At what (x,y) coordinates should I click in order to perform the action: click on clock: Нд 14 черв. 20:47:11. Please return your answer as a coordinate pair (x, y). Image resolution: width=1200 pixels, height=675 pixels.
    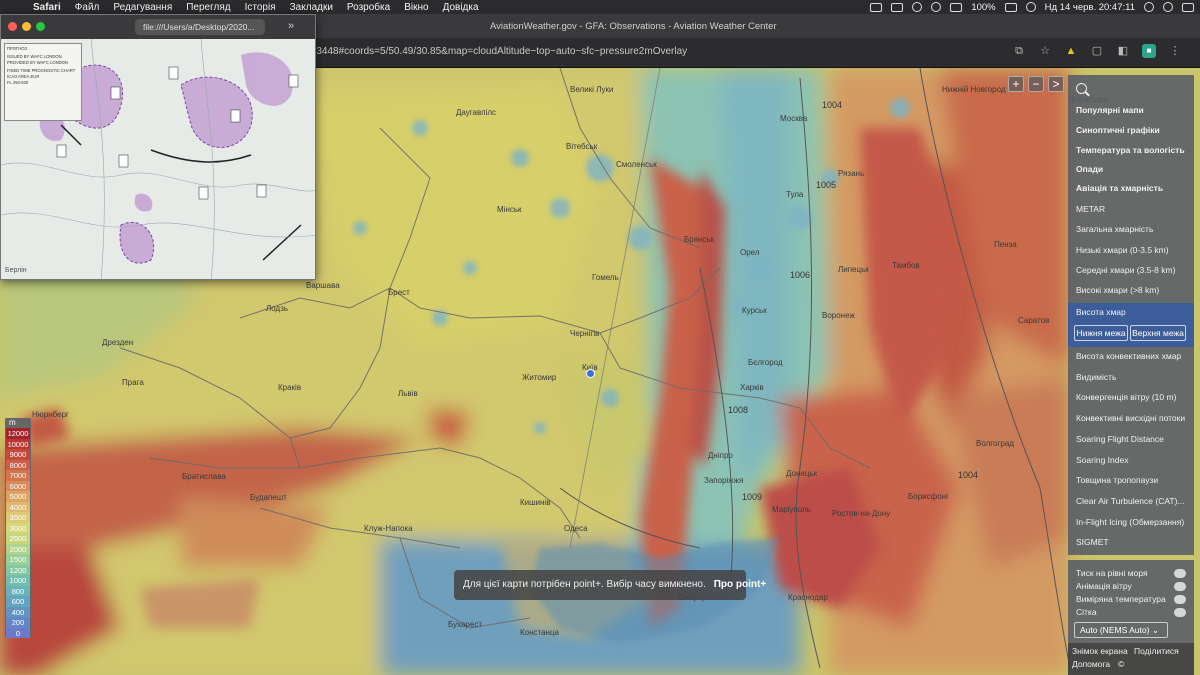
    Looking at the image, I should click on (1090, 7).